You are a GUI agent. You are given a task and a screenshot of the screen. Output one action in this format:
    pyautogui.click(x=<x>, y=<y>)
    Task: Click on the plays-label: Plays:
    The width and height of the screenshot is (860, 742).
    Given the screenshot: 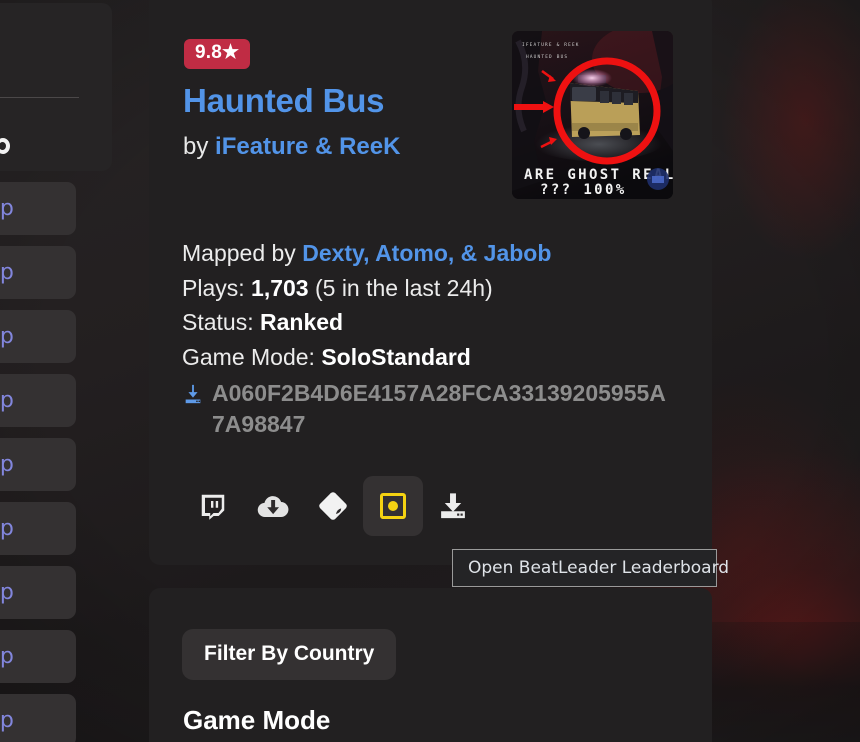 What is the action you would take?
    pyautogui.click(x=213, y=287)
    